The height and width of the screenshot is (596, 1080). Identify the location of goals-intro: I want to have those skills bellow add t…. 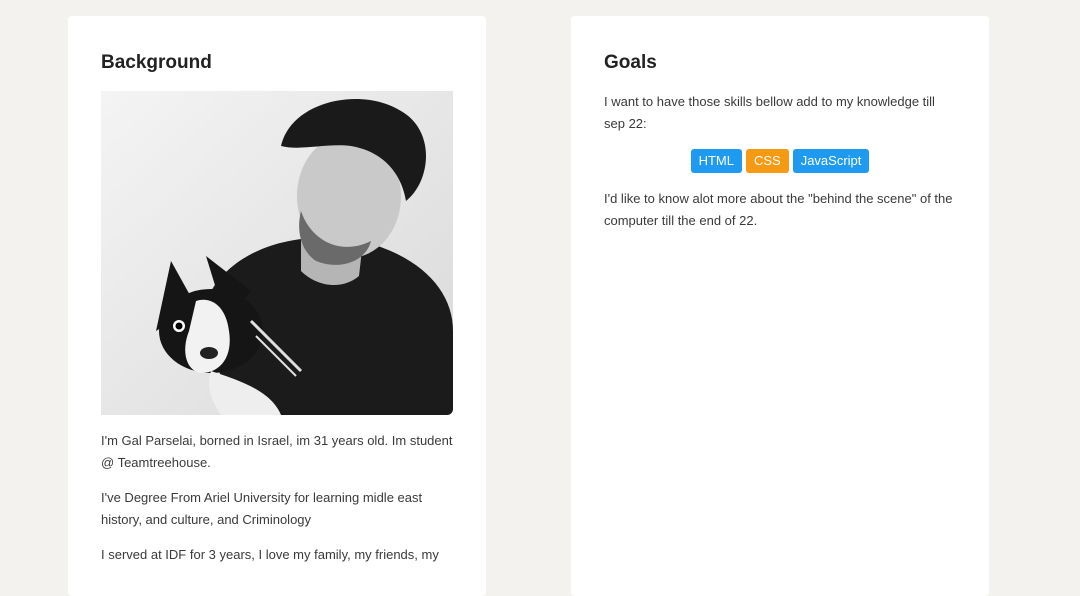
(769, 112).